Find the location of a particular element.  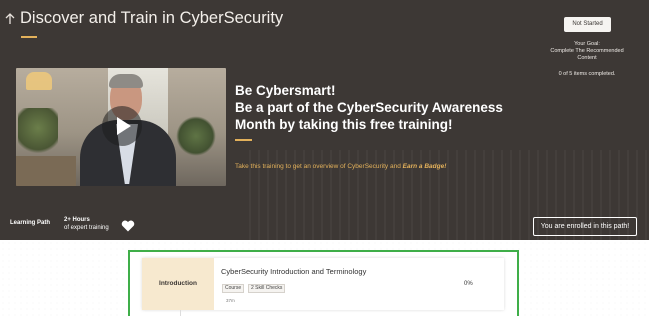

video-bg-lamp is located at coordinates (39, 81).